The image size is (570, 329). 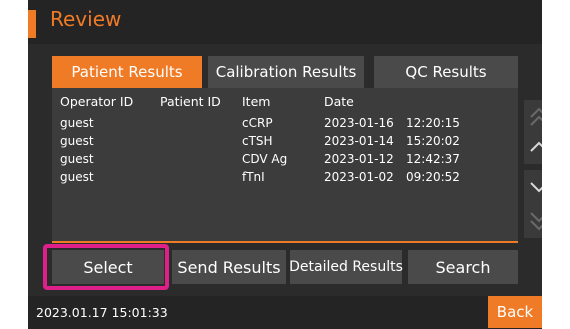 I want to click on column-header-operator-id: Operator ID, so click(x=97, y=101).